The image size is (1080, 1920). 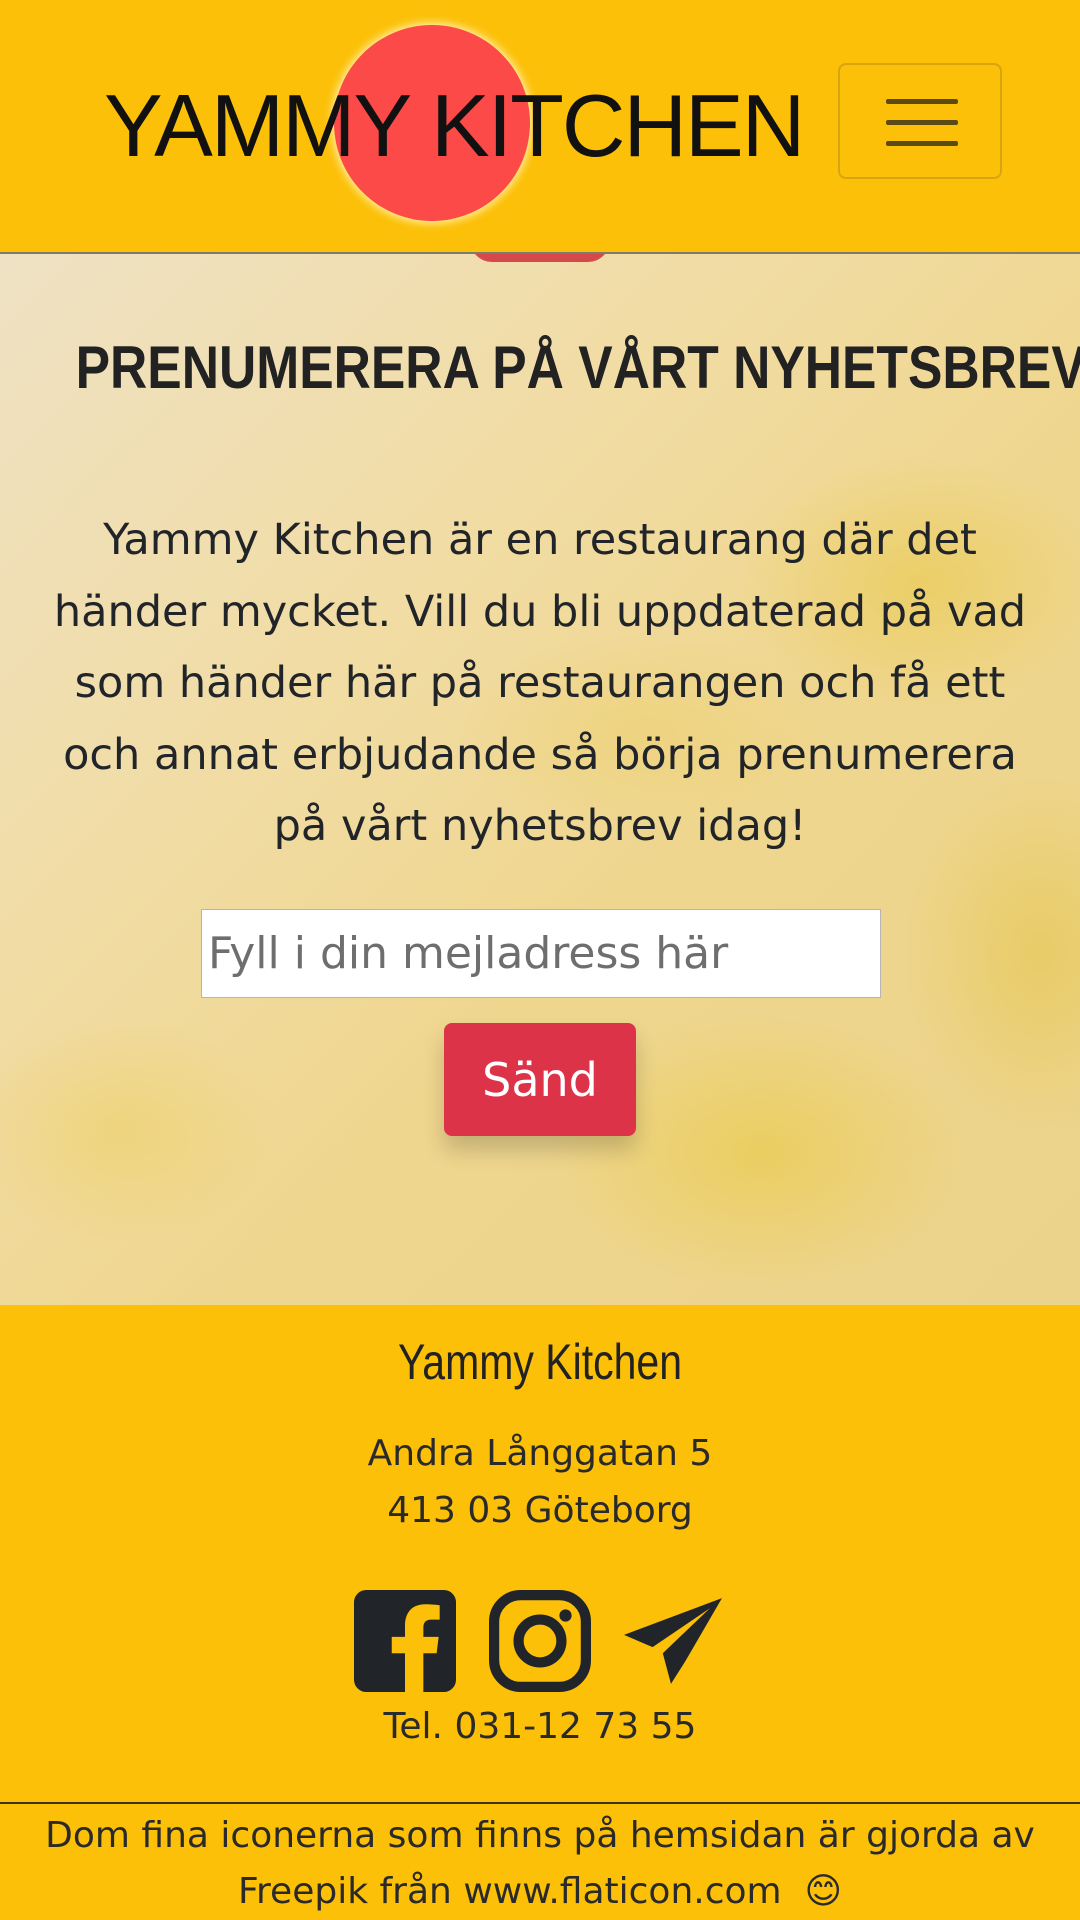 I want to click on instagram-link, so click(x=540, y=1641).